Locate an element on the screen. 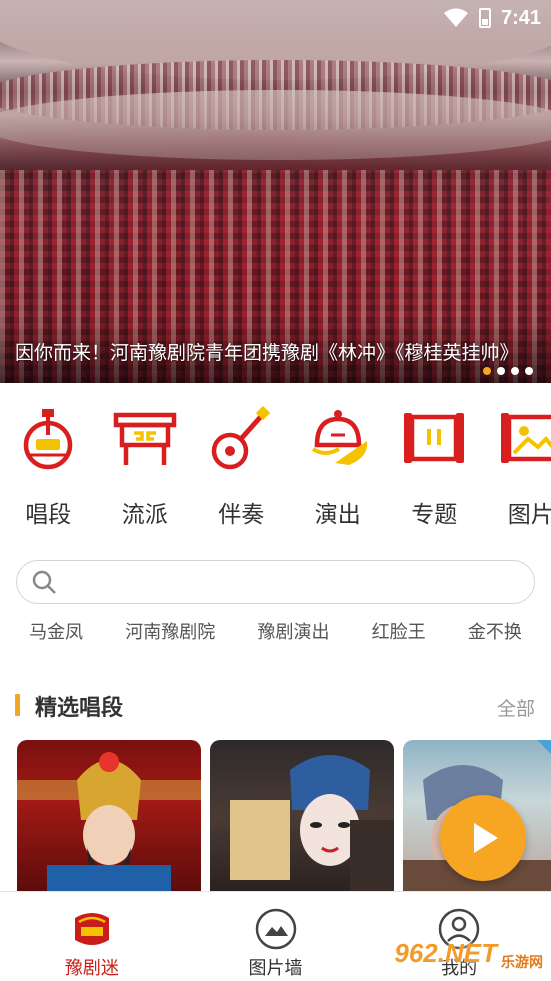  status-time: 7:41 is located at coordinates (520, 17).